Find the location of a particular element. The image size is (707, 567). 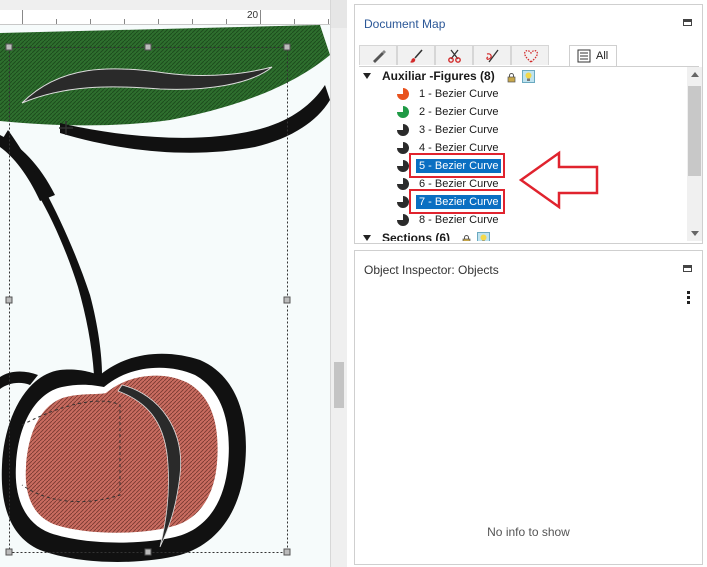

annotation-arrow-icon is located at coordinates (558, 180).